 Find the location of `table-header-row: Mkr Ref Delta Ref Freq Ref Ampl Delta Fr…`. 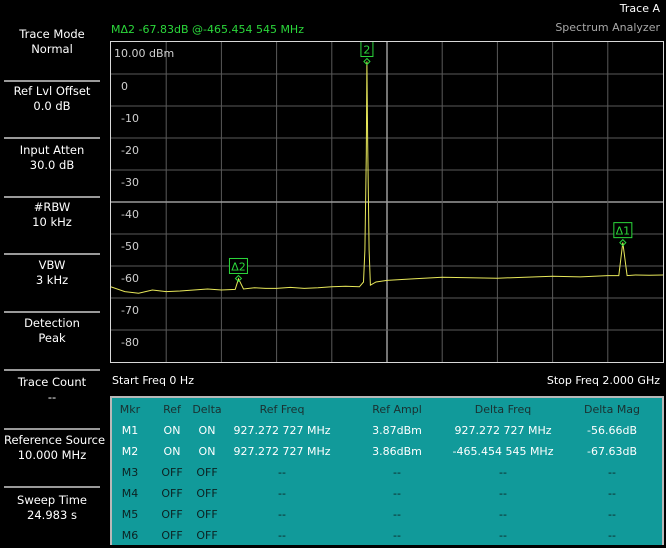

table-header-row: Mkr Ref Delta Ref Freq Ref Ampl Delta Fr… is located at coordinates (389, 410).